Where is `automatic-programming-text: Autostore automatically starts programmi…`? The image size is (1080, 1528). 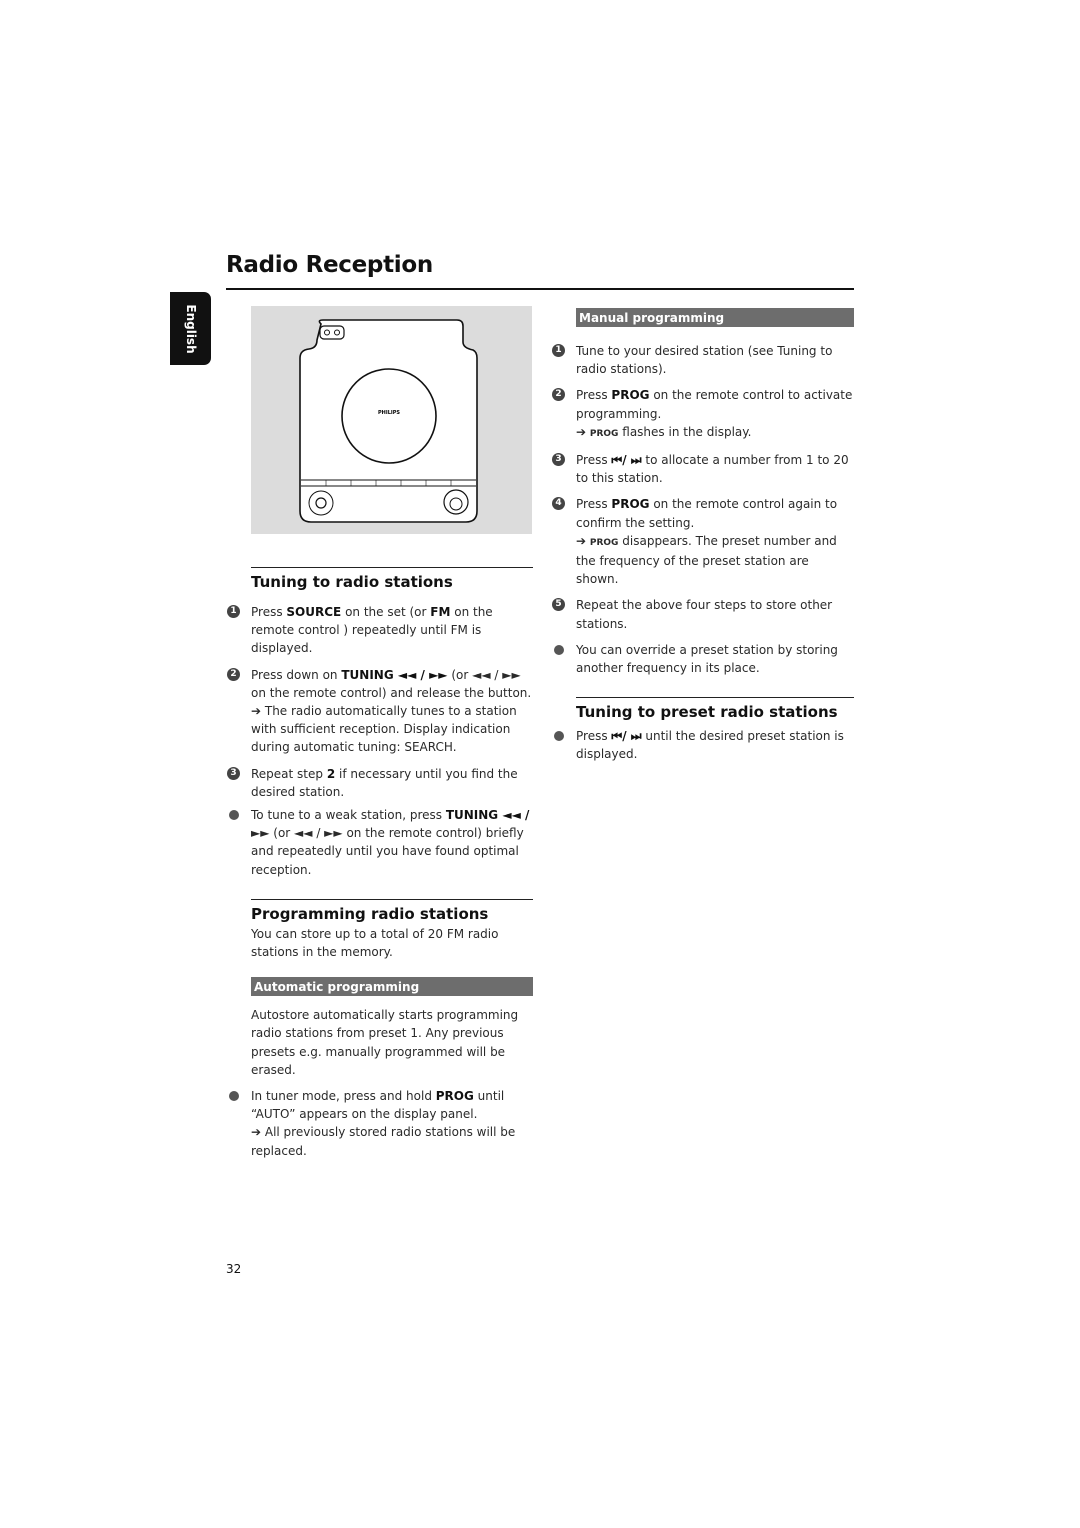
automatic-programming-text: Autostore automatically starts programmi… is located at coordinates (385, 1042).